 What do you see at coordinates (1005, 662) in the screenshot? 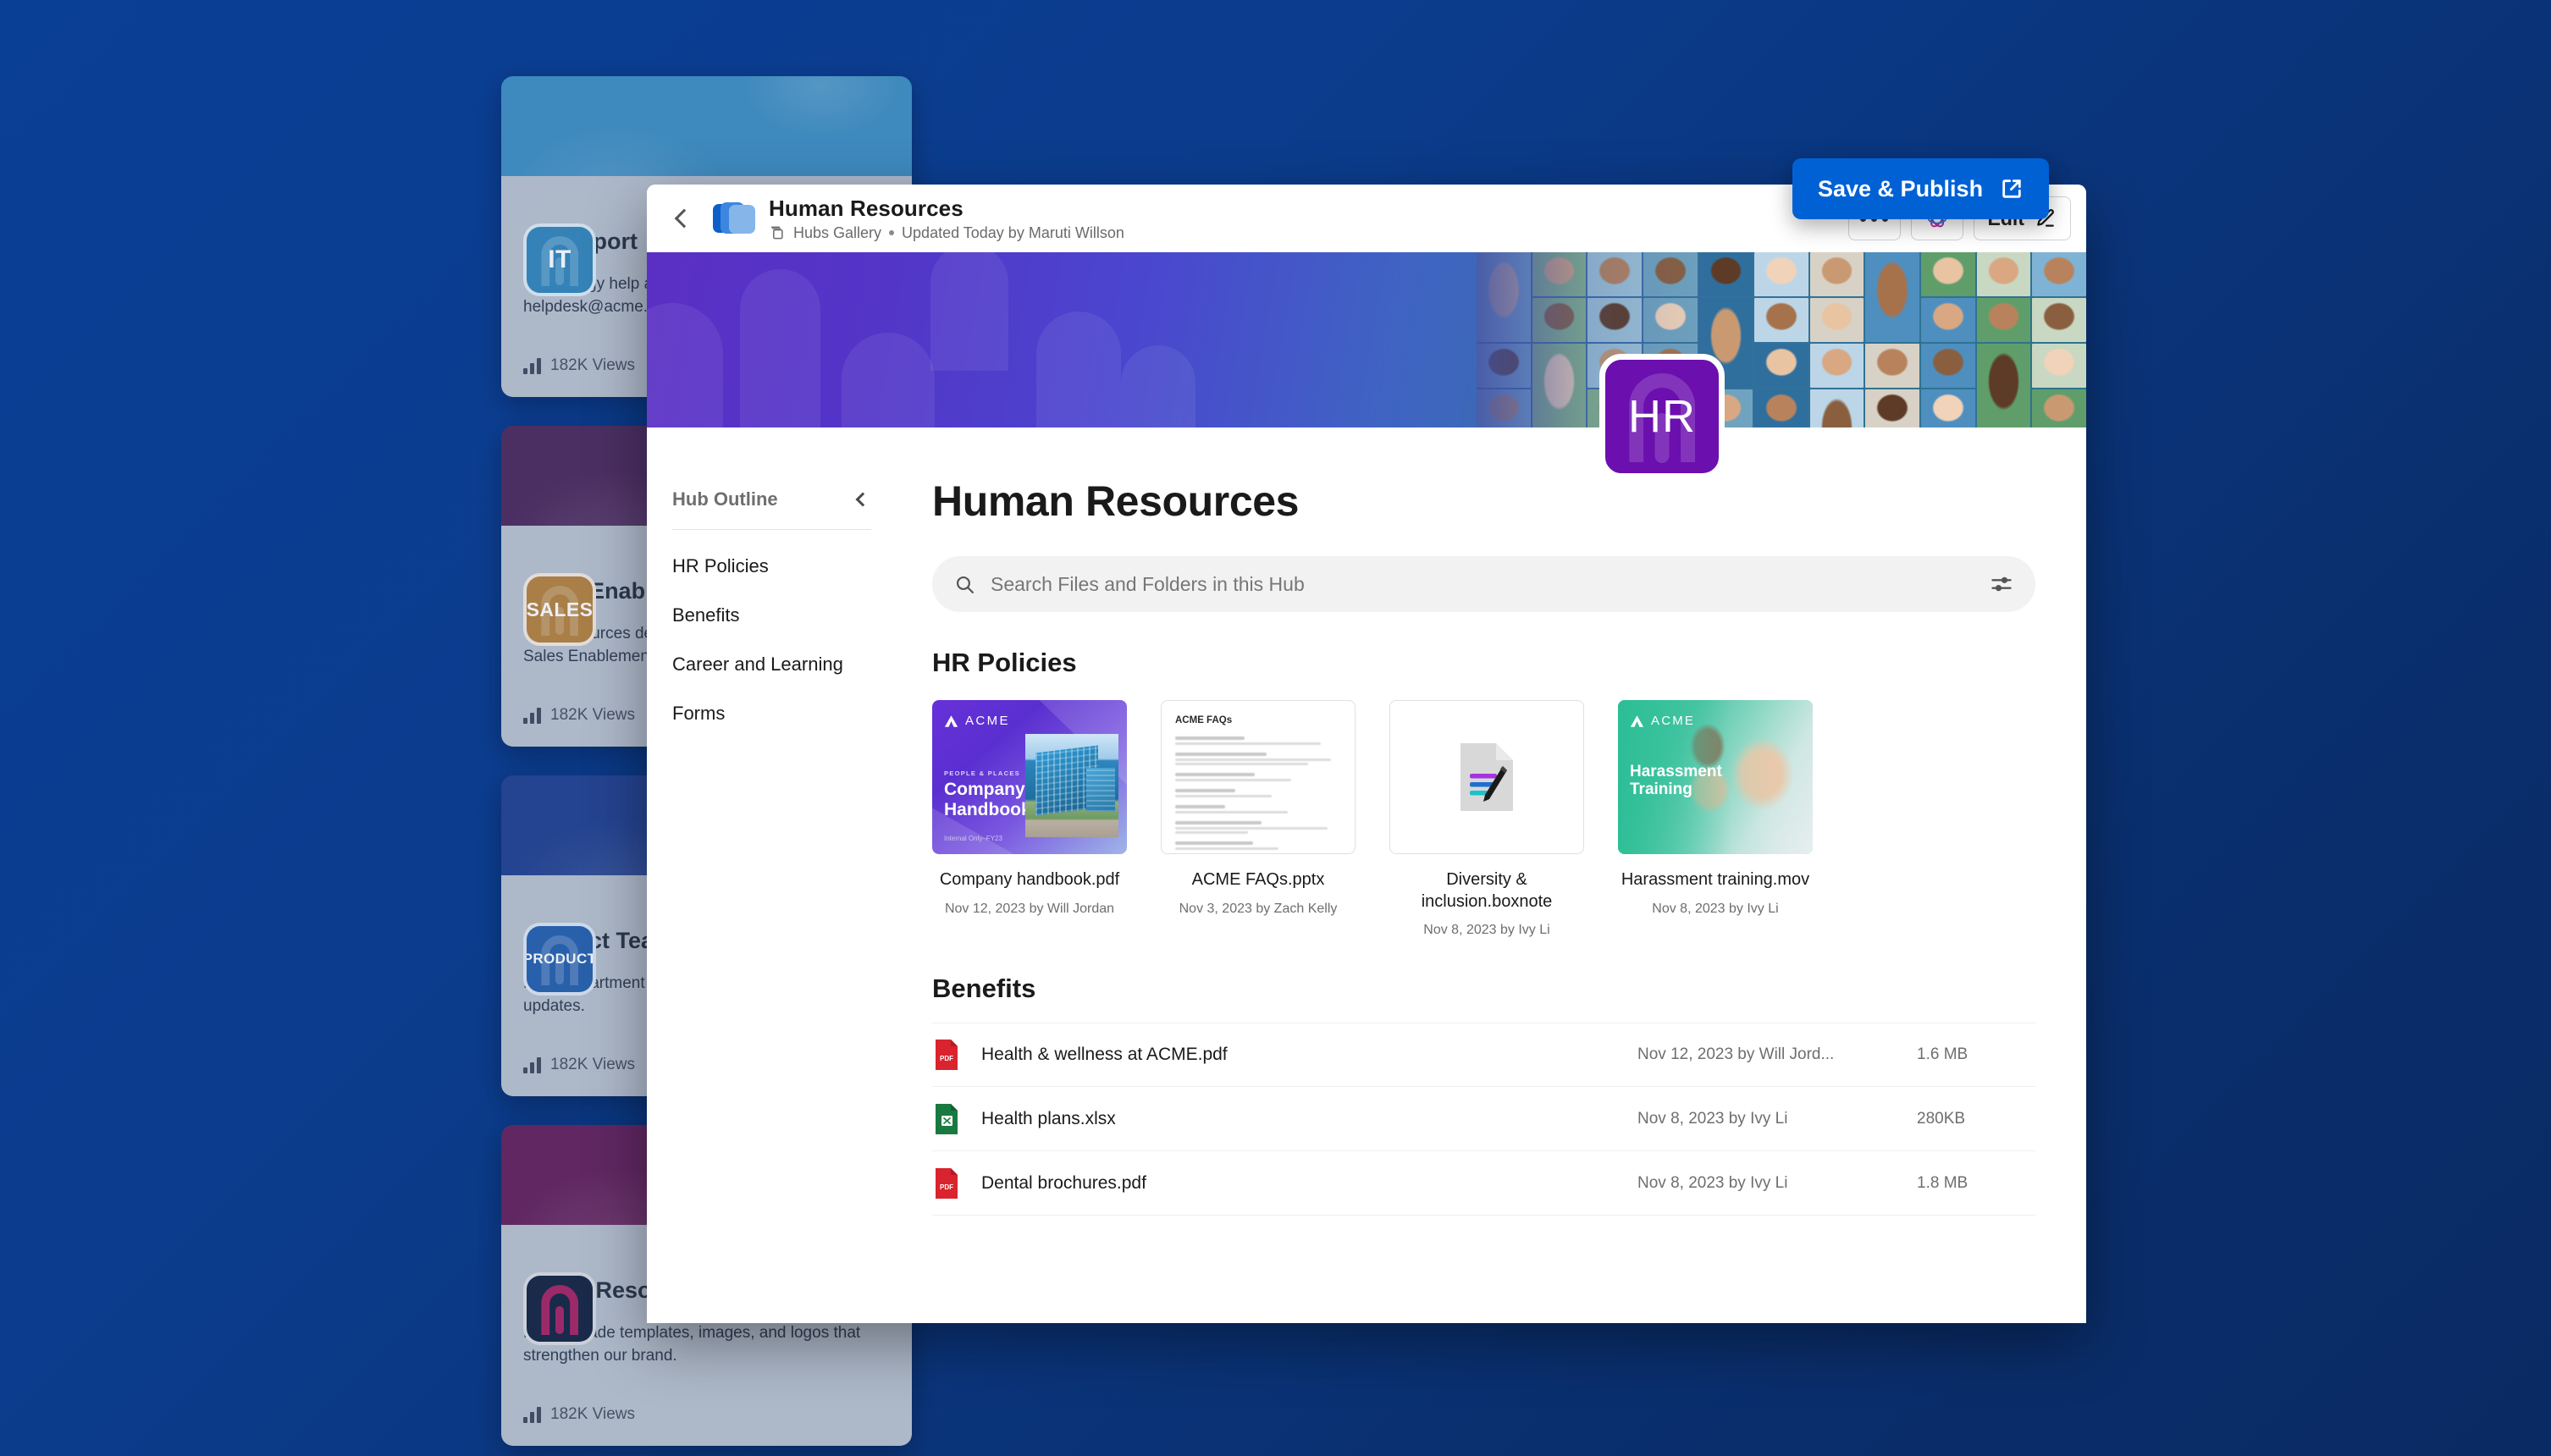
I see `section-title-hr-policies: HR Policies` at bounding box center [1005, 662].